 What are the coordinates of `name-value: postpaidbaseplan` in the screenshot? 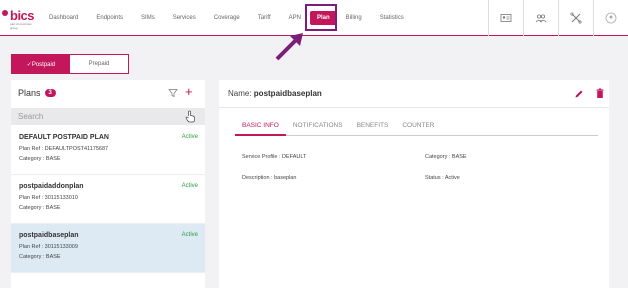 It's located at (287, 93).